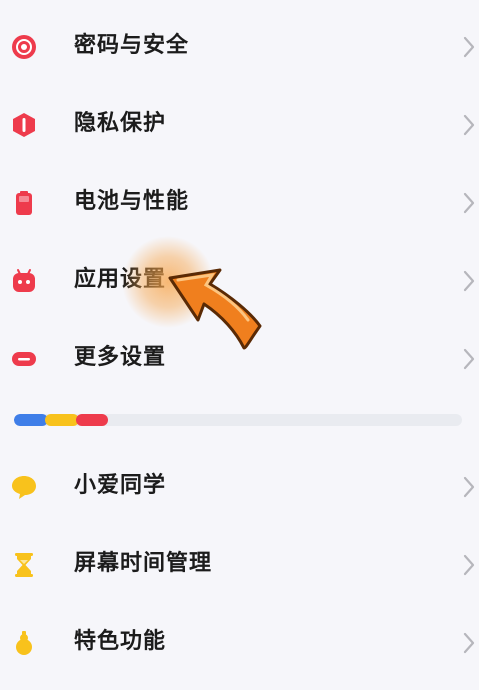 This screenshot has width=479, height=690. What do you see at coordinates (120, 357) in the screenshot?
I see `settings-row-label: 更多设置` at bounding box center [120, 357].